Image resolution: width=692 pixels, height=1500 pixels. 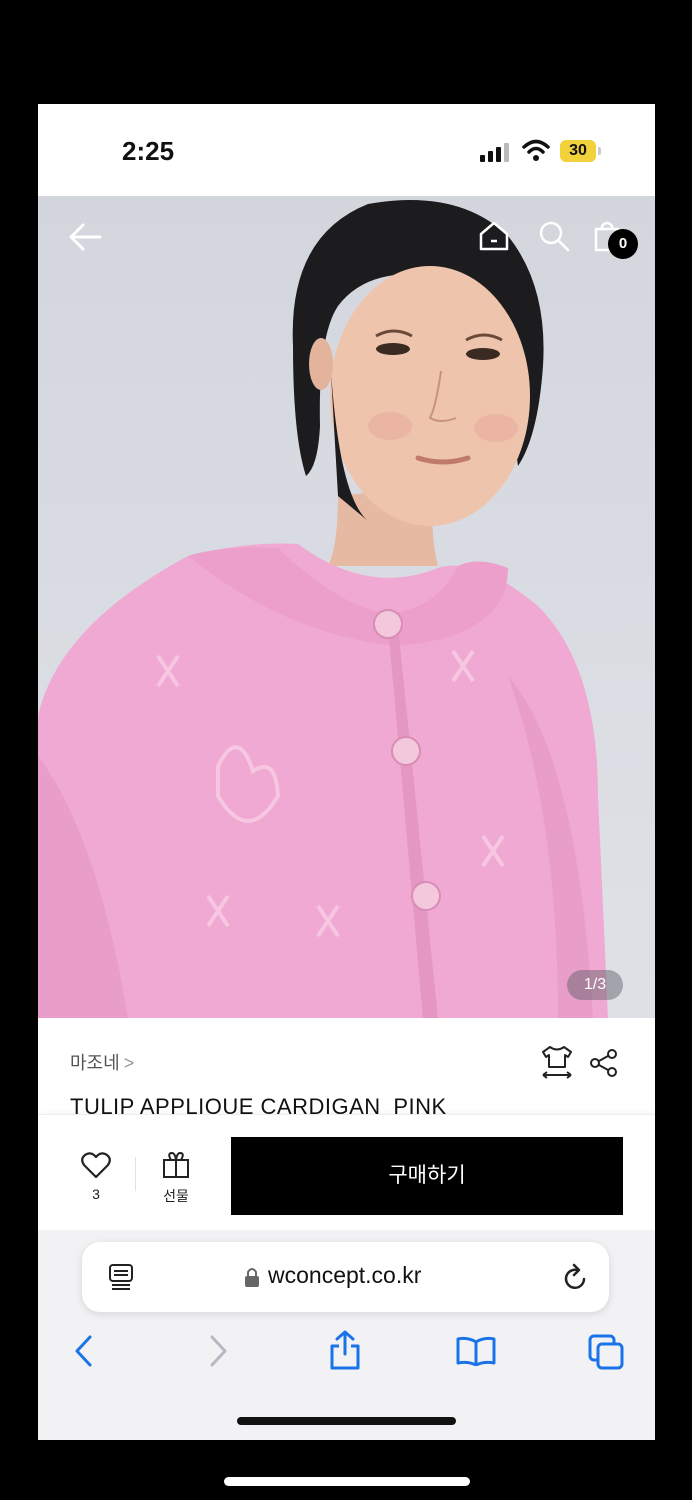 What do you see at coordinates (346, 1421) in the screenshot?
I see `home-indicator` at bounding box center [346, 1421].